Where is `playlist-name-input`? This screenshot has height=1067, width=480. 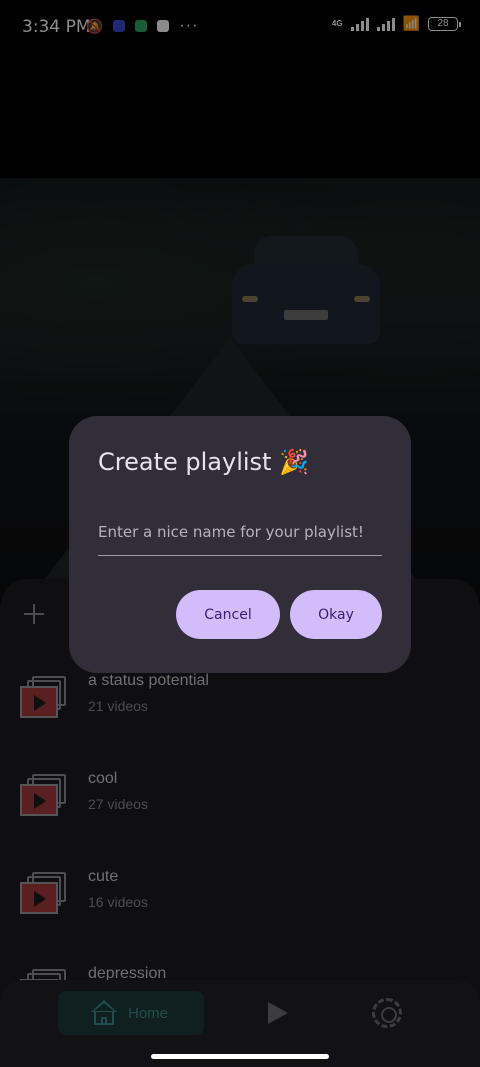 playlist-name-input is located at coordinates (240, 532).